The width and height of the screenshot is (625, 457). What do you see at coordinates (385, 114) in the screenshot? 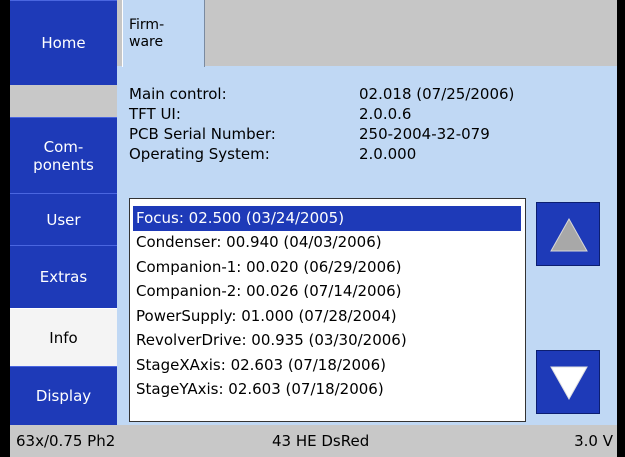
I see `info-value: 2.0.0.6` at bounding box center [385, 114].